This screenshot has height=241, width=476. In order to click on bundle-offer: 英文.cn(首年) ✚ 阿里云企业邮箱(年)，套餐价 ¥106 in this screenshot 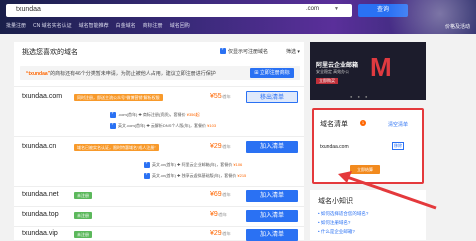, I will do `click(197, 164)`.